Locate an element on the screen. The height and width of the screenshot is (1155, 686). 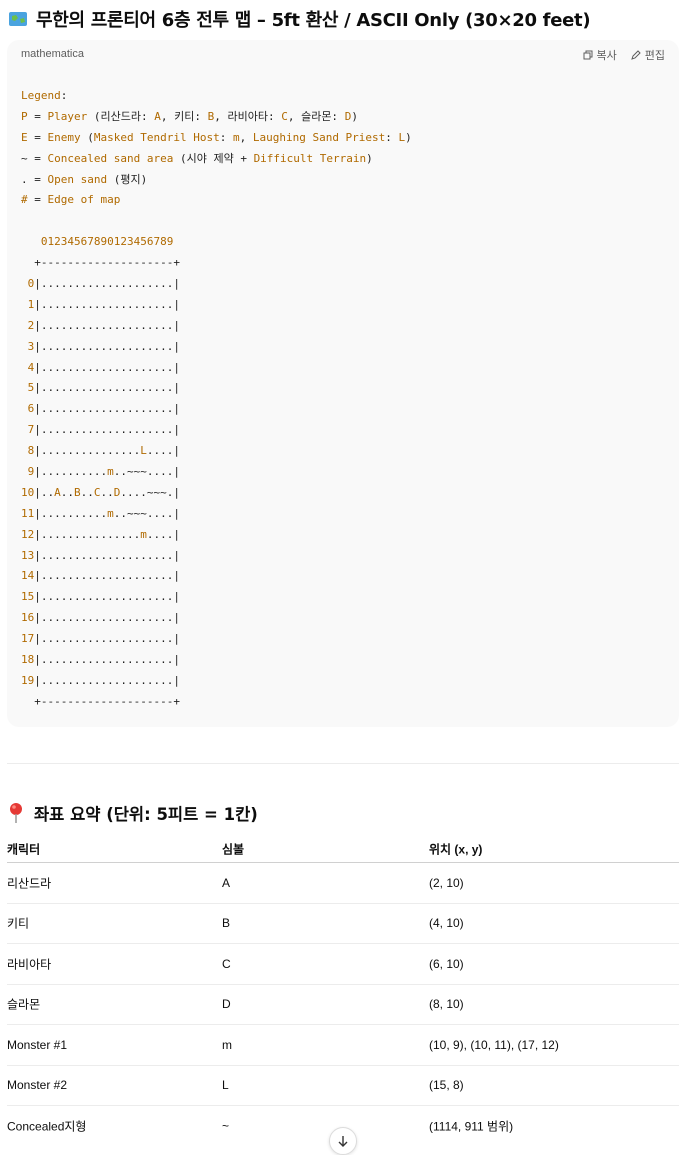
code-line: 18|....................| is located at coordinates (100, 660).